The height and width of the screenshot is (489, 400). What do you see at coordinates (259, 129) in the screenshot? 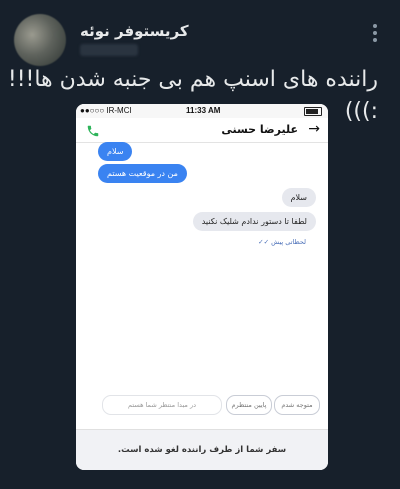
I see `contact-name: علیرضا حسنی` at bounding box center [259, 129].